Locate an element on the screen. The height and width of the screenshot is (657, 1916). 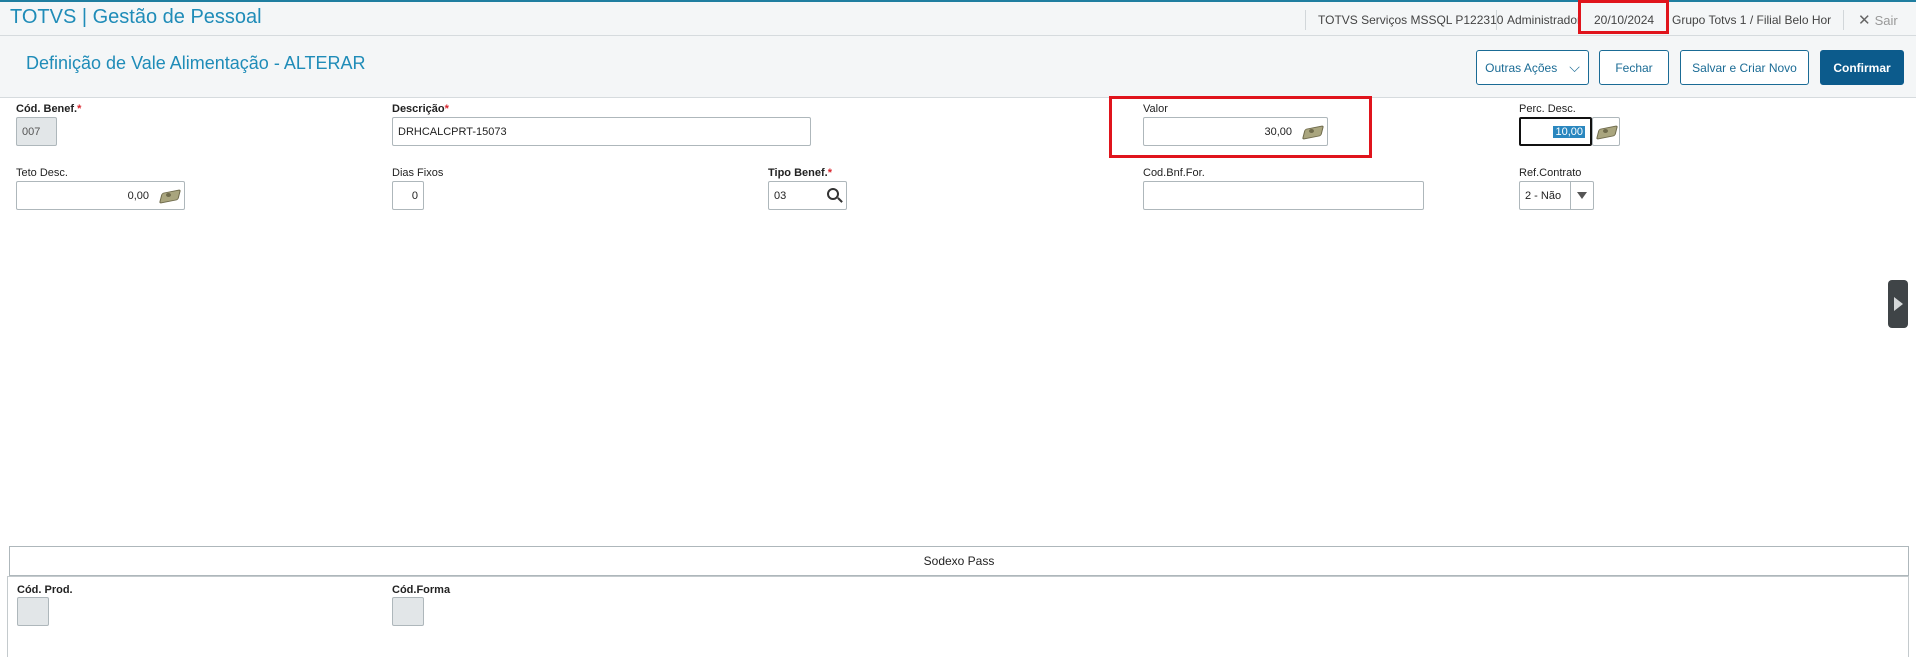
sodexo-panel-header: Sodexo Pass is located at coordinates (959, 561).